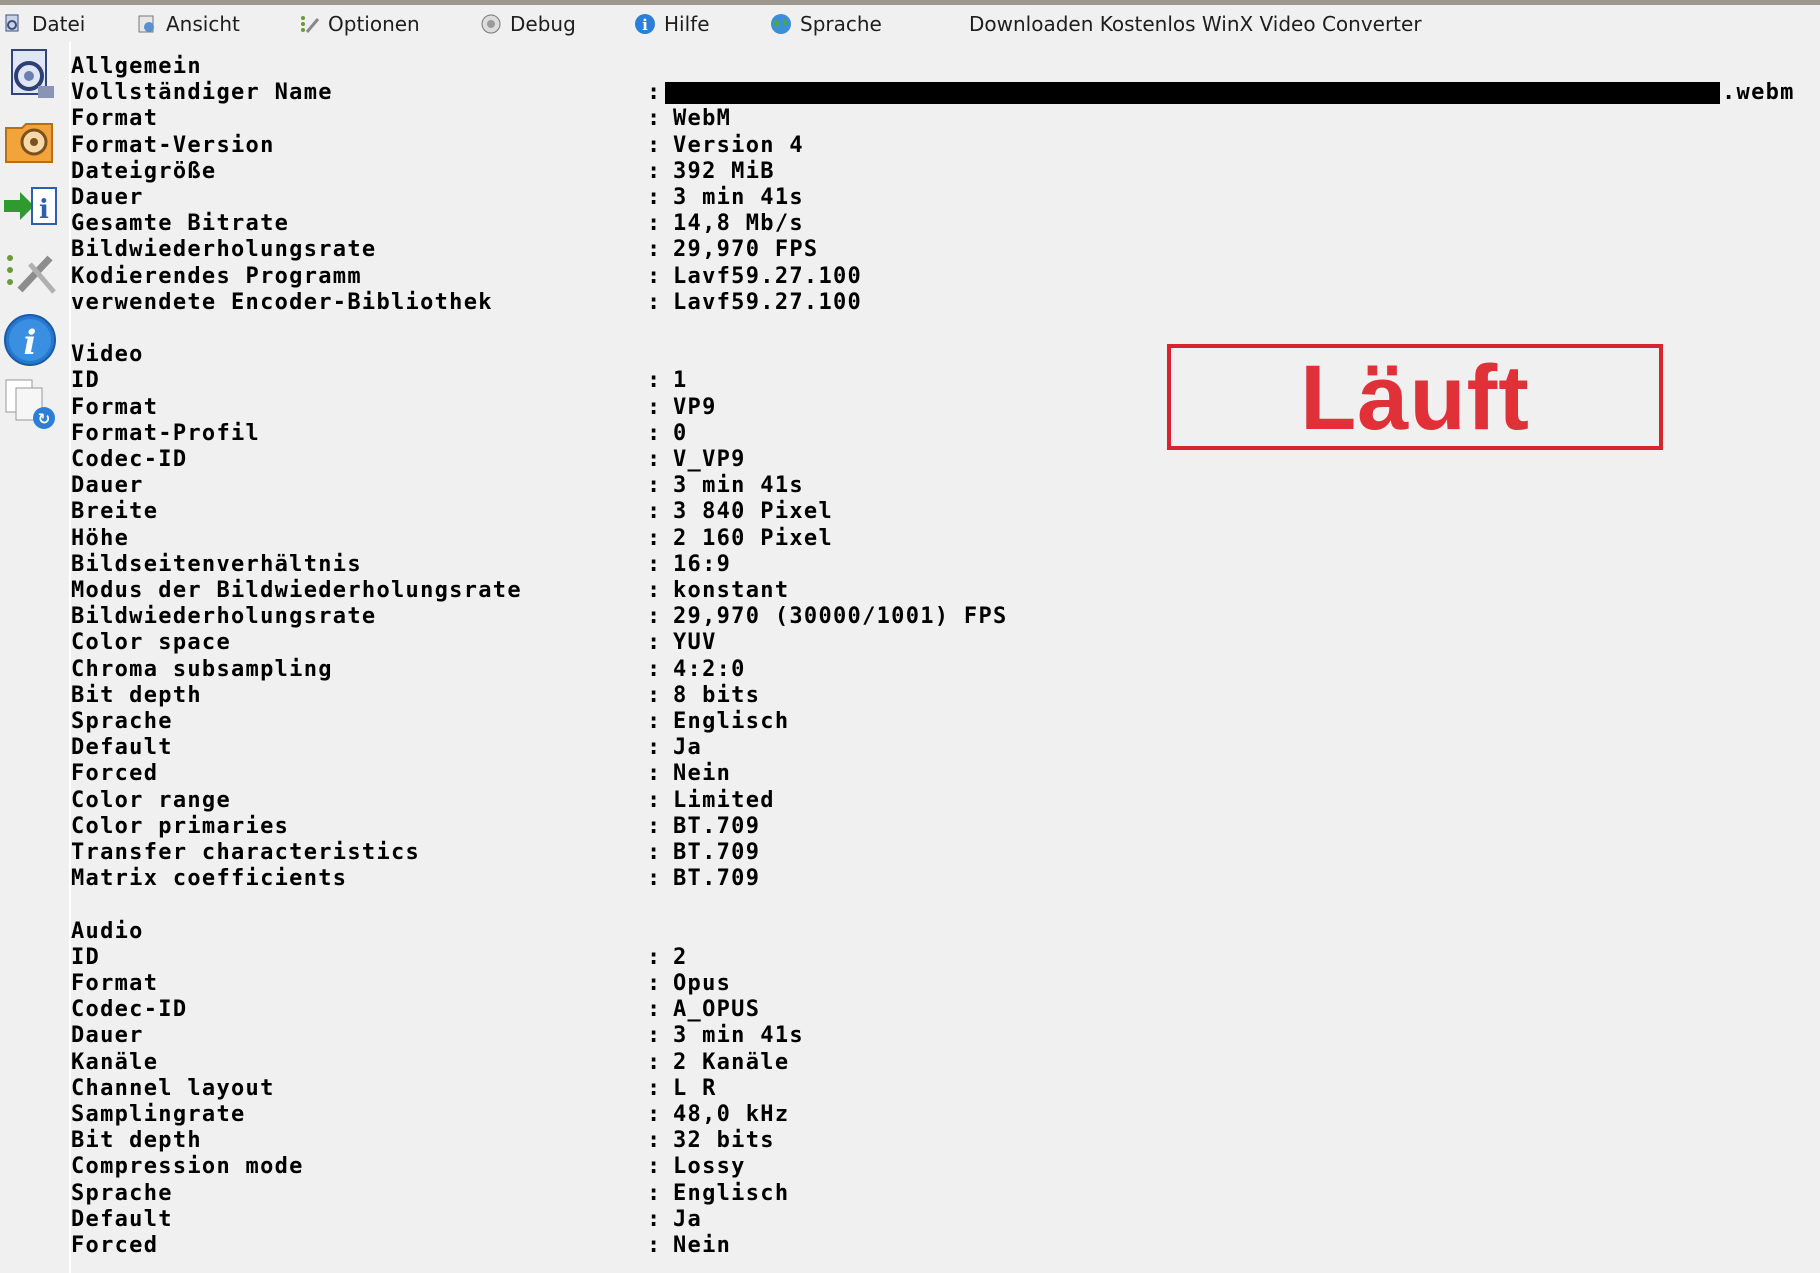  What do you see at coordinates (31, 339) in the screenshot?
I see `about-icon: i` at bounding box center [31, 339].